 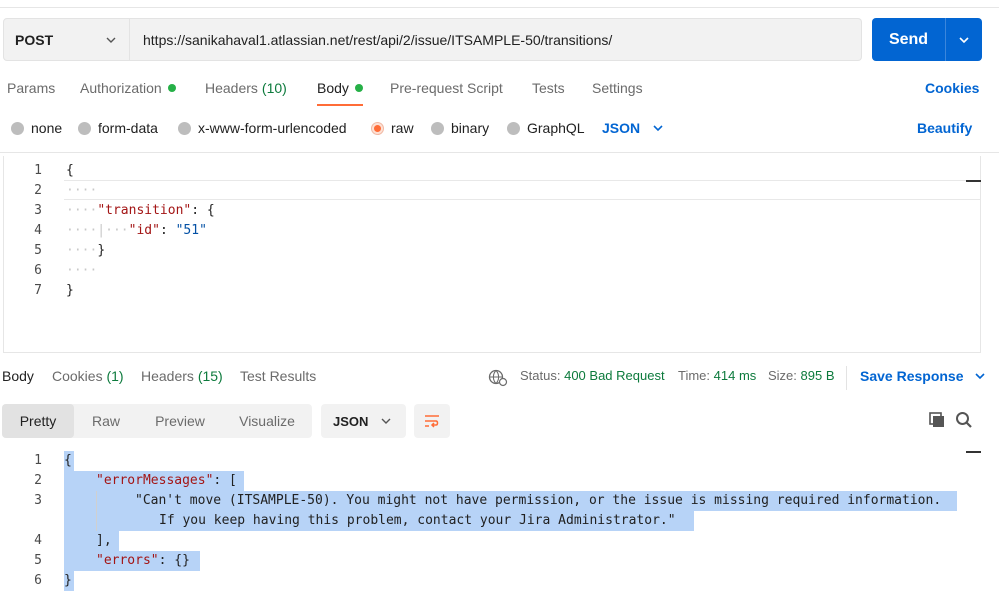 What do you see at coordinates (908, 40) in the screenshot?
I see `send-button: Send` at bounding box center [908, 40].